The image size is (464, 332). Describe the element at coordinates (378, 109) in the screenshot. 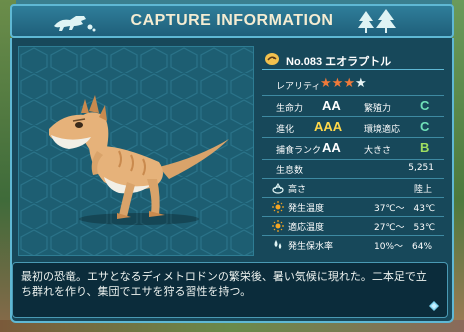

I see `stat-label-fertility: 繁殖力` at that location.